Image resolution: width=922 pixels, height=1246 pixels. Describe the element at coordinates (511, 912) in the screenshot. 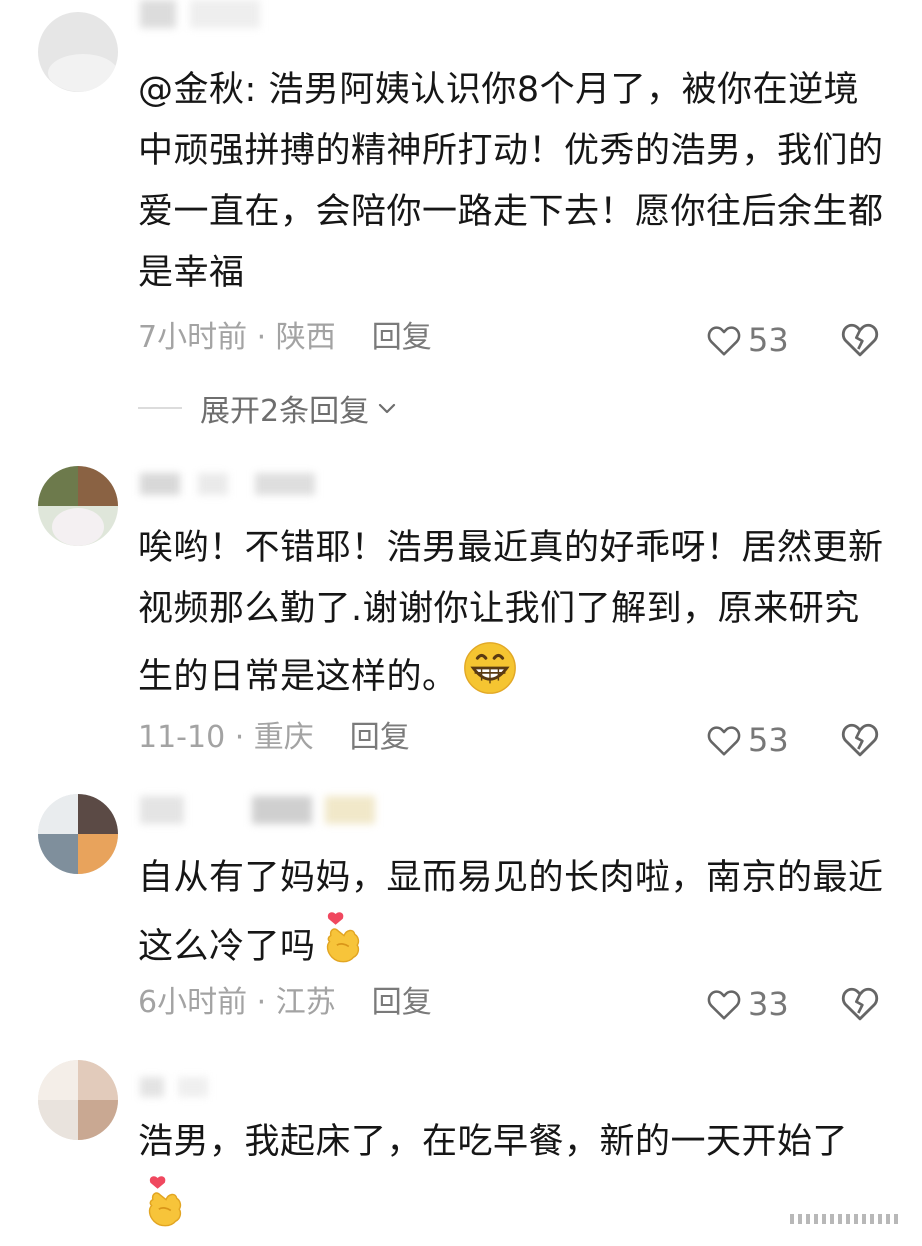

I see `comment-text-body: 自从有了妈妈，显而易见的长肉啦，南京的最近这么冷了吗` at that location.